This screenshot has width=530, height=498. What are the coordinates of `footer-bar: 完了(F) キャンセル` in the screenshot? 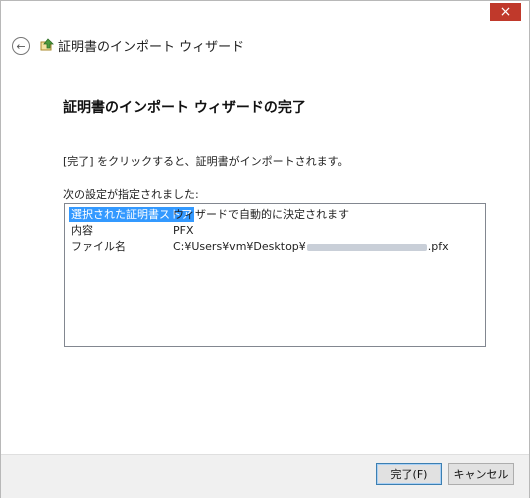 It's located at (265, 476).